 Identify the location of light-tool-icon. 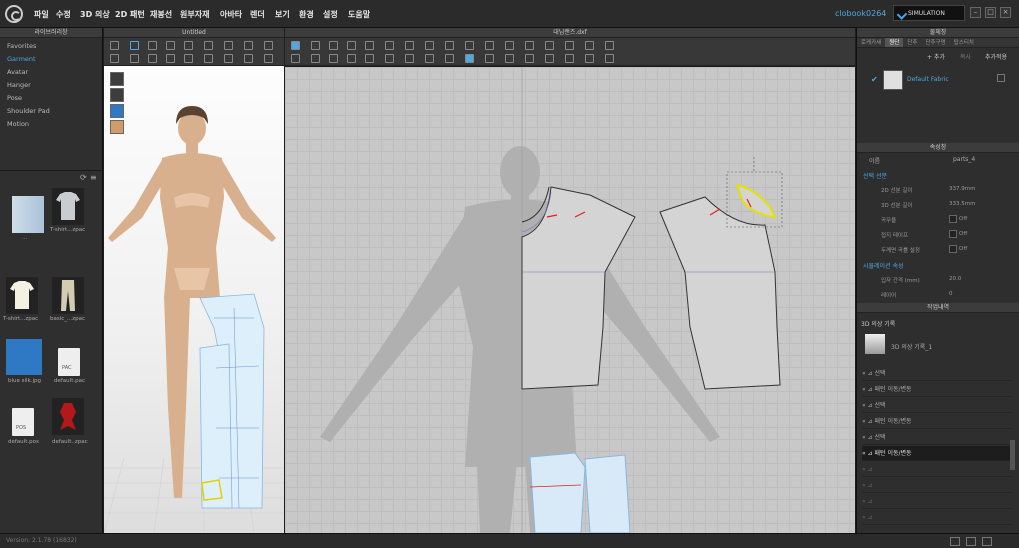
(228, 58).